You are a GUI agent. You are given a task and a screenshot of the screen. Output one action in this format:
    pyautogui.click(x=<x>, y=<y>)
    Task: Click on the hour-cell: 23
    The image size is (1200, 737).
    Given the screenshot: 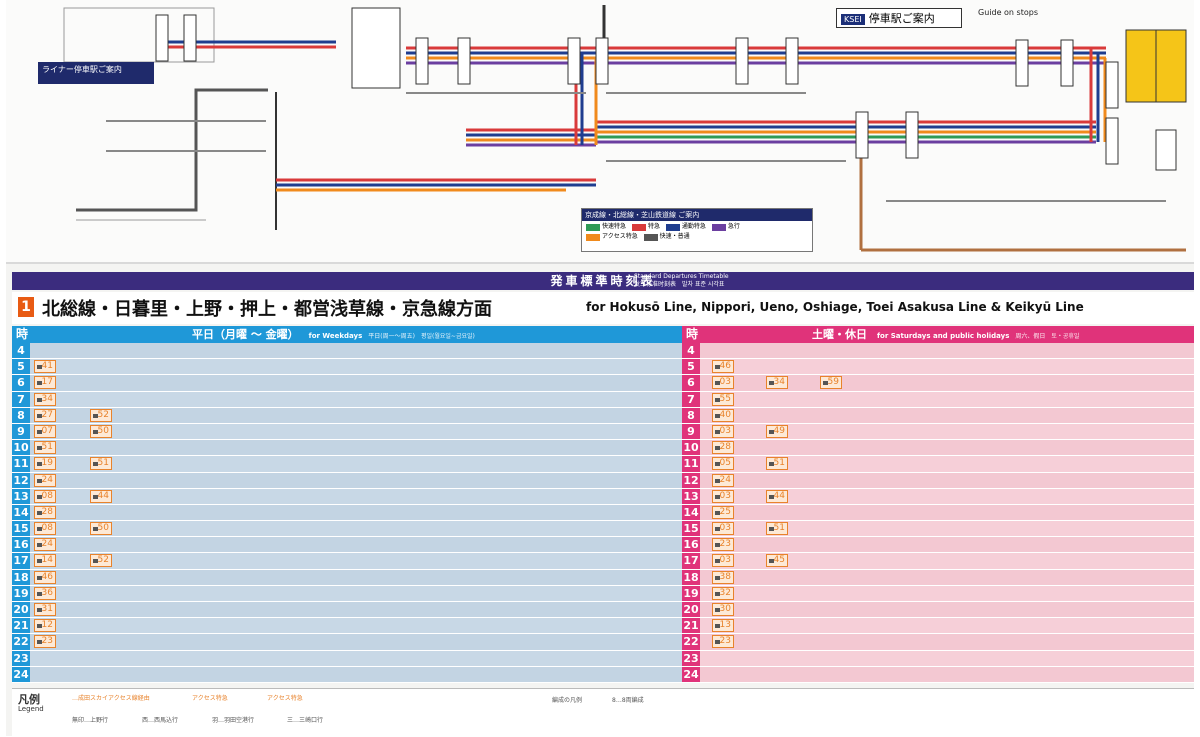 What is the action you would take?
    pyautogui.click(x=21, y=658)
    